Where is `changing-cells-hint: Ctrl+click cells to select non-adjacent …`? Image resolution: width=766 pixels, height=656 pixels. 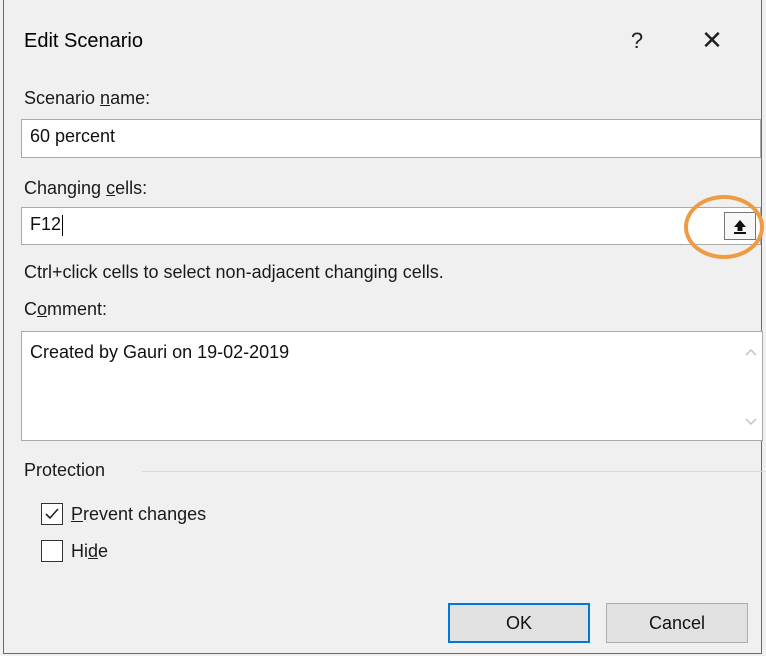
changing-cells-hint: Ctrl+click cells to select non-adjacent … is located at coordinates (234, 272).